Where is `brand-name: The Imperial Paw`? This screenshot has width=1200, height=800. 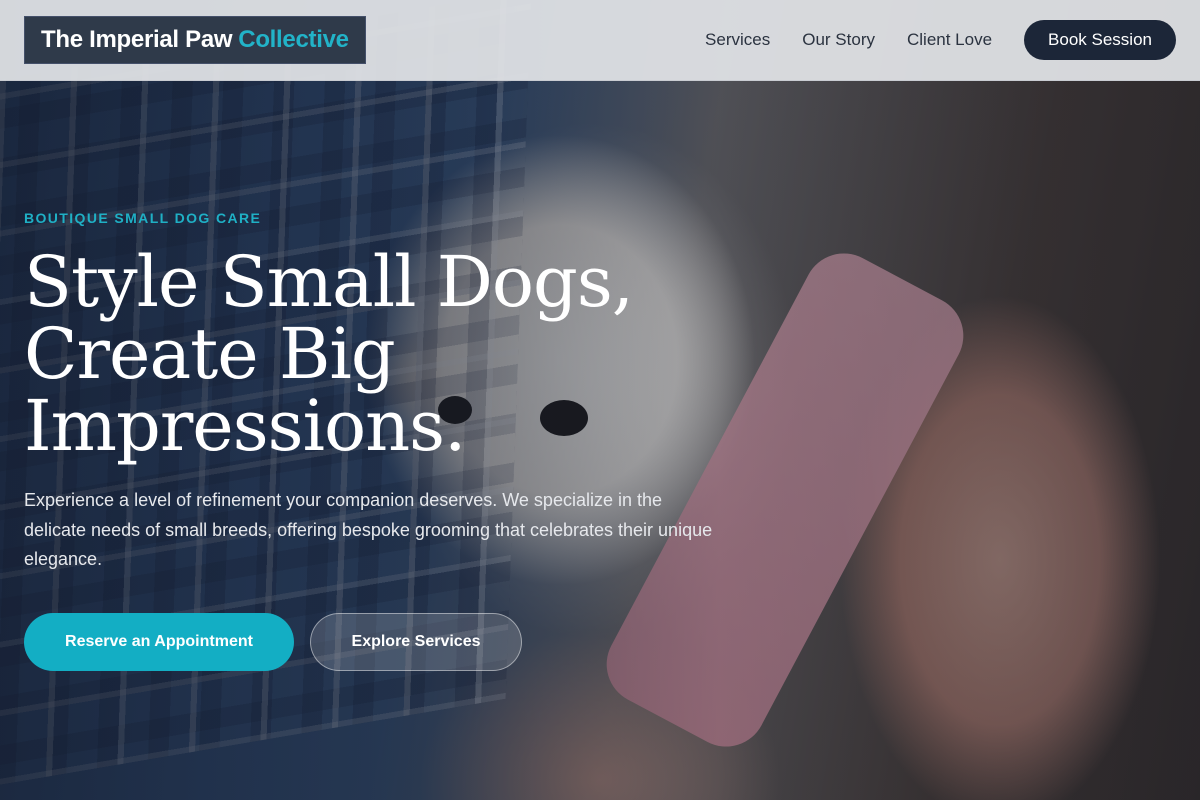
brand-name: The Imperial Paw is located at coordinates (137, 39).